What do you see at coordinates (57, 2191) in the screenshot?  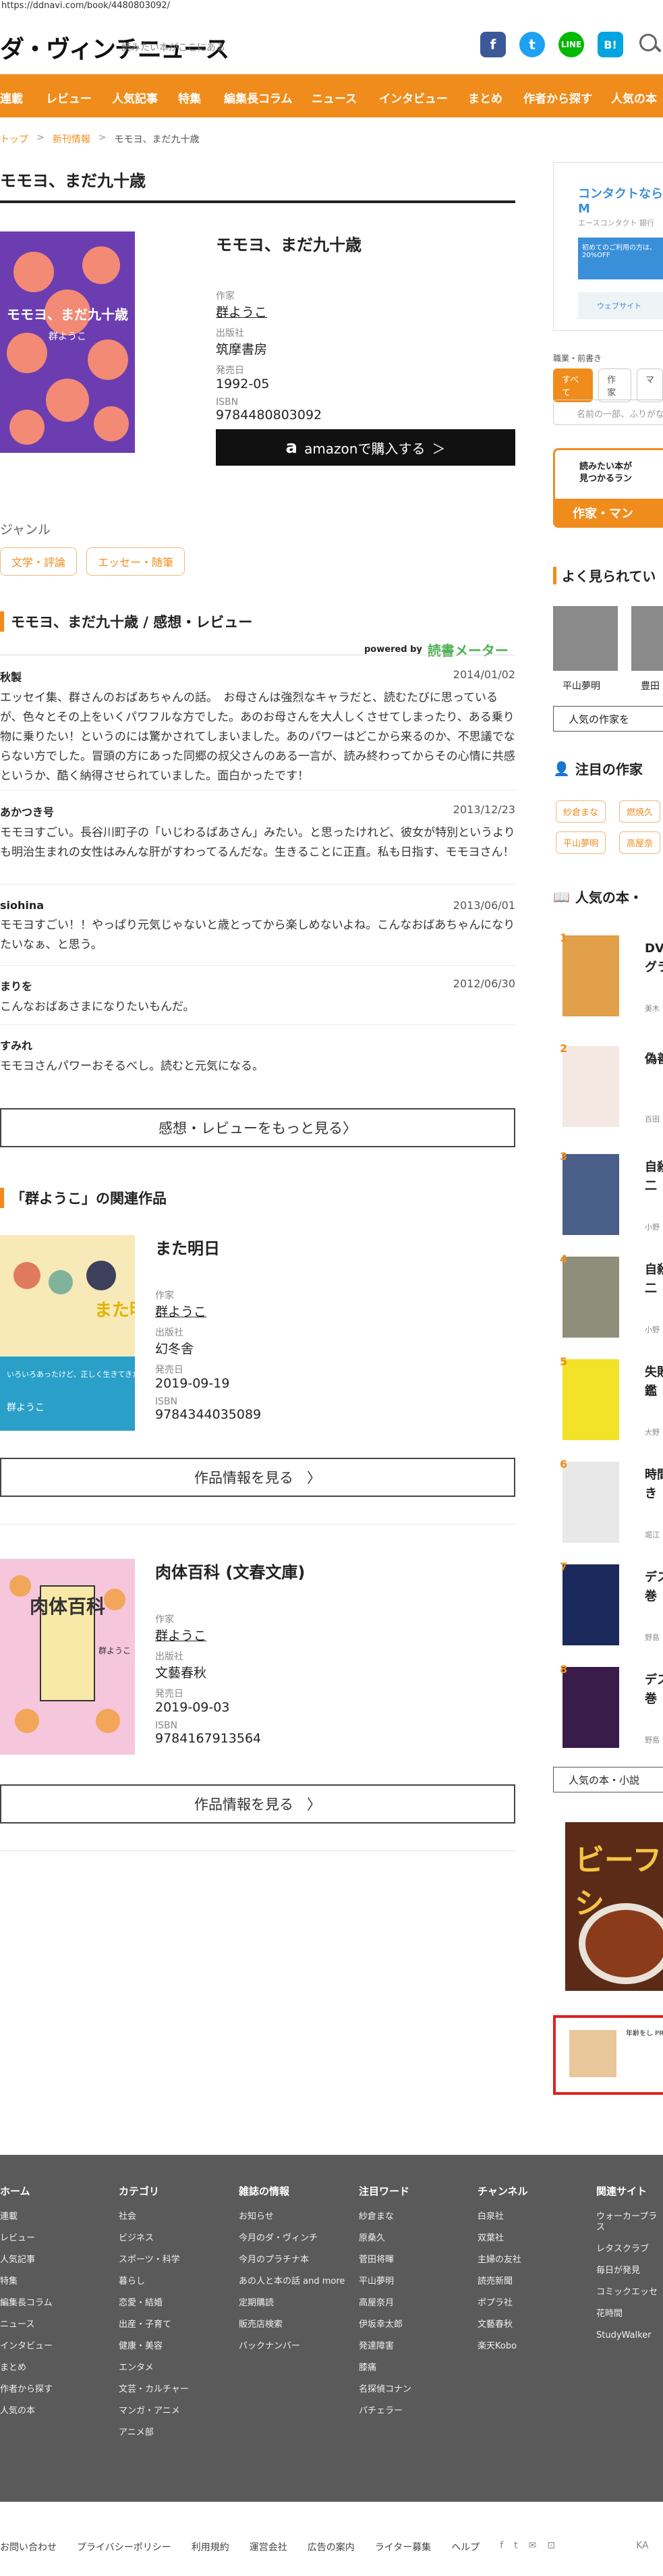 I see `footer-heading: ホーム` at bounding box center [57, 2191].